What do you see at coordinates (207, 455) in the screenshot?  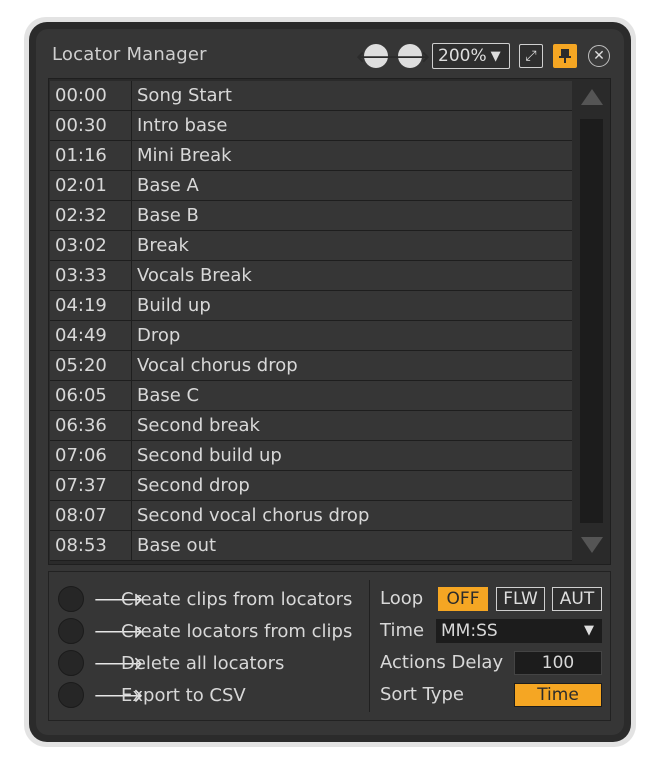 I see `locator-name: Second build up` at bounding box center [207, 455].